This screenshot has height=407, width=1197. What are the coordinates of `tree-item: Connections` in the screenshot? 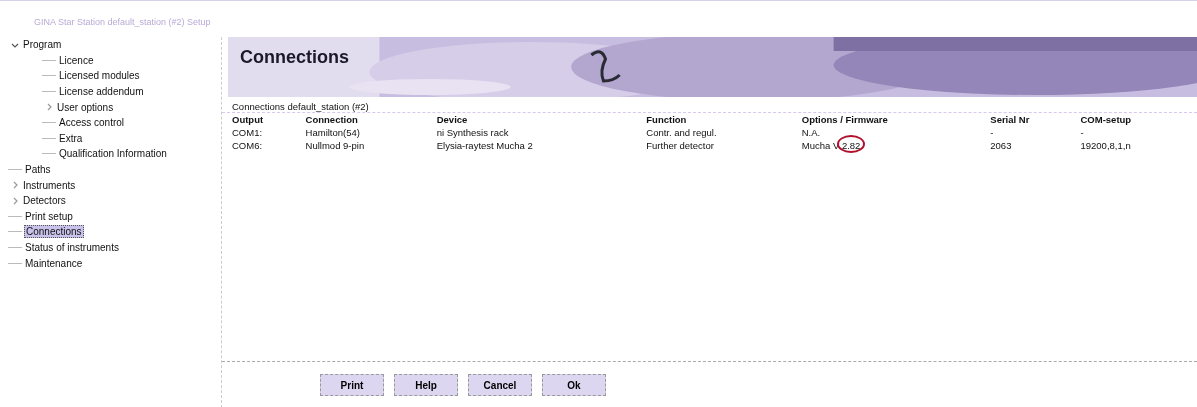 It's located at (54, 232).